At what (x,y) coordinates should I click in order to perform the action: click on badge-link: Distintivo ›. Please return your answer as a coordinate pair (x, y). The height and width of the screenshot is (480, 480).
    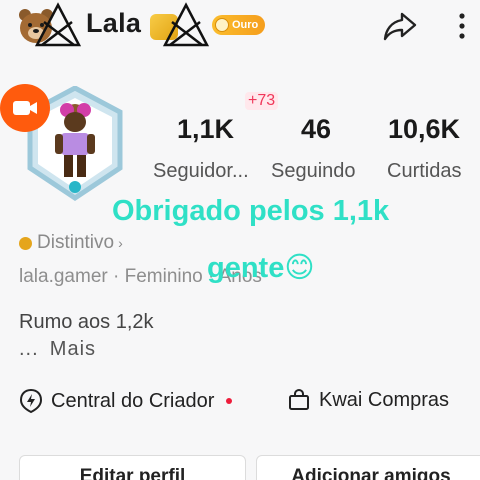
    Looking at the image, I should click on (71, 243).